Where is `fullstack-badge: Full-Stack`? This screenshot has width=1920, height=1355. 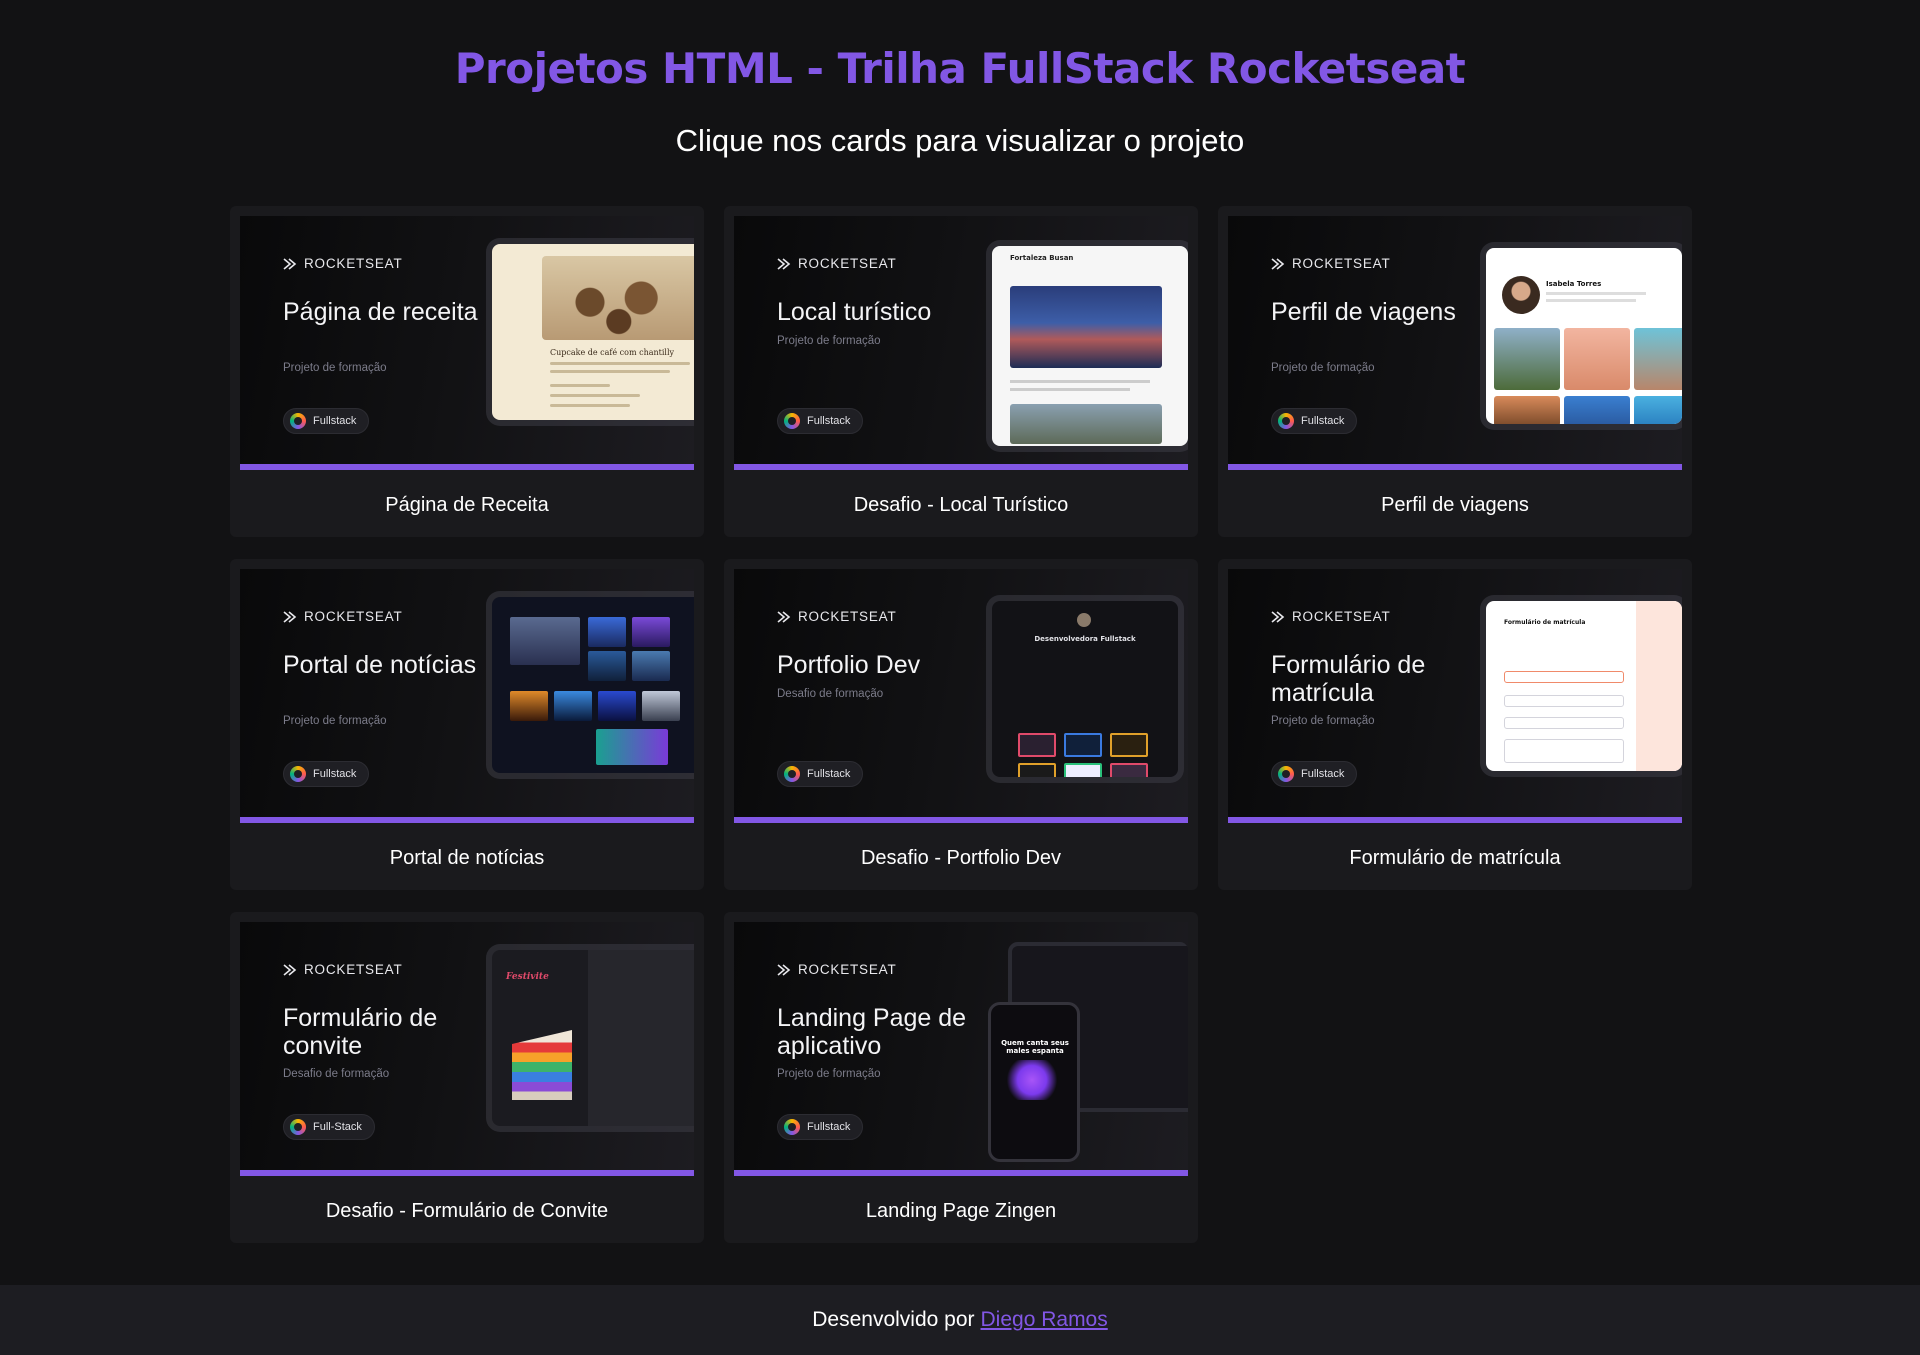
fullstack-badge: Full-Stack is located at coordinates (329, 1127).